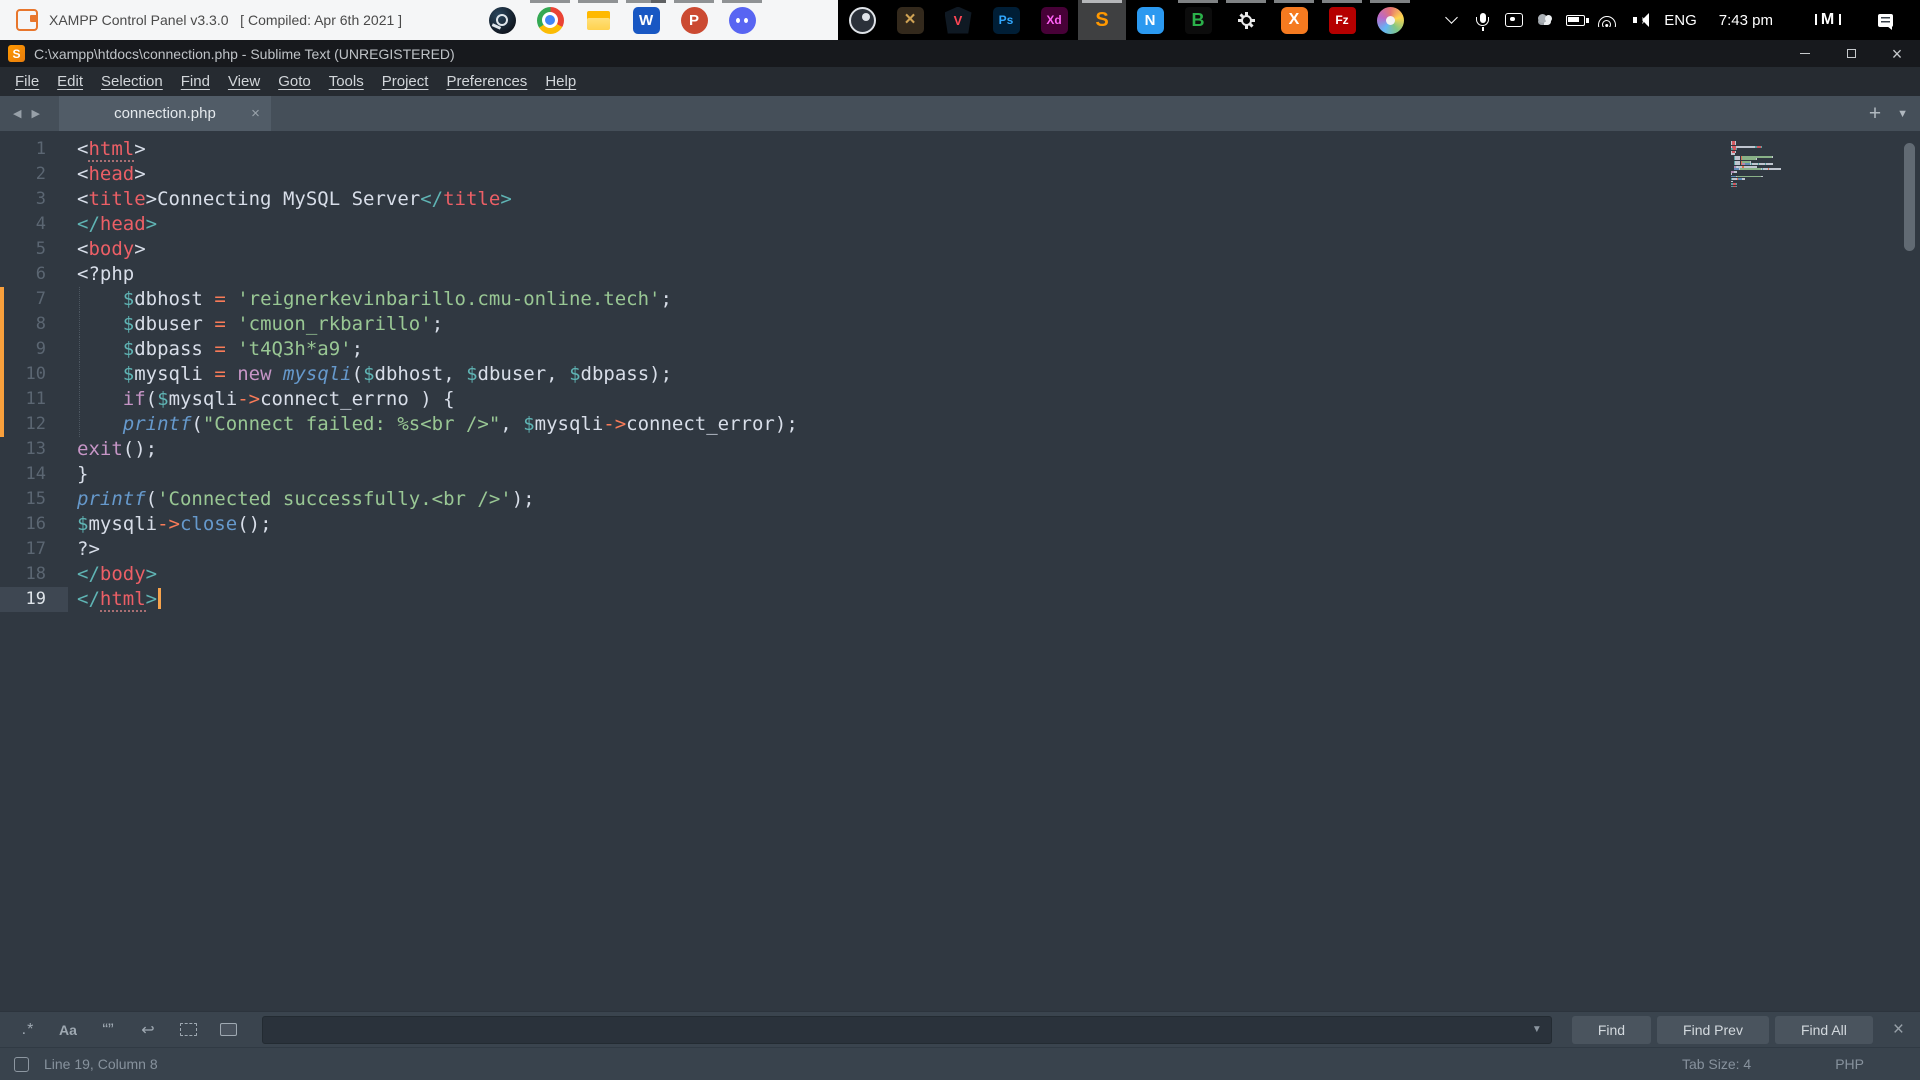  Describe the element at coordinates (1713, 1029) in the screenshot. I see `find-prev-button: Find Prev` at that location.